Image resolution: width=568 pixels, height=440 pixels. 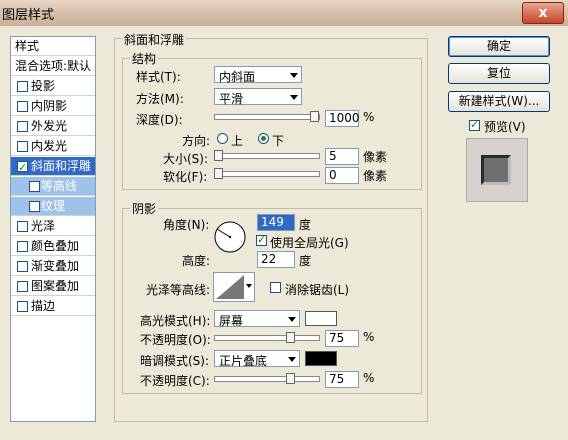 What do you see at coordinates (375, 176) in the screenshot?
I see `soften-unit: 像素` at bounding box center [375, 176].